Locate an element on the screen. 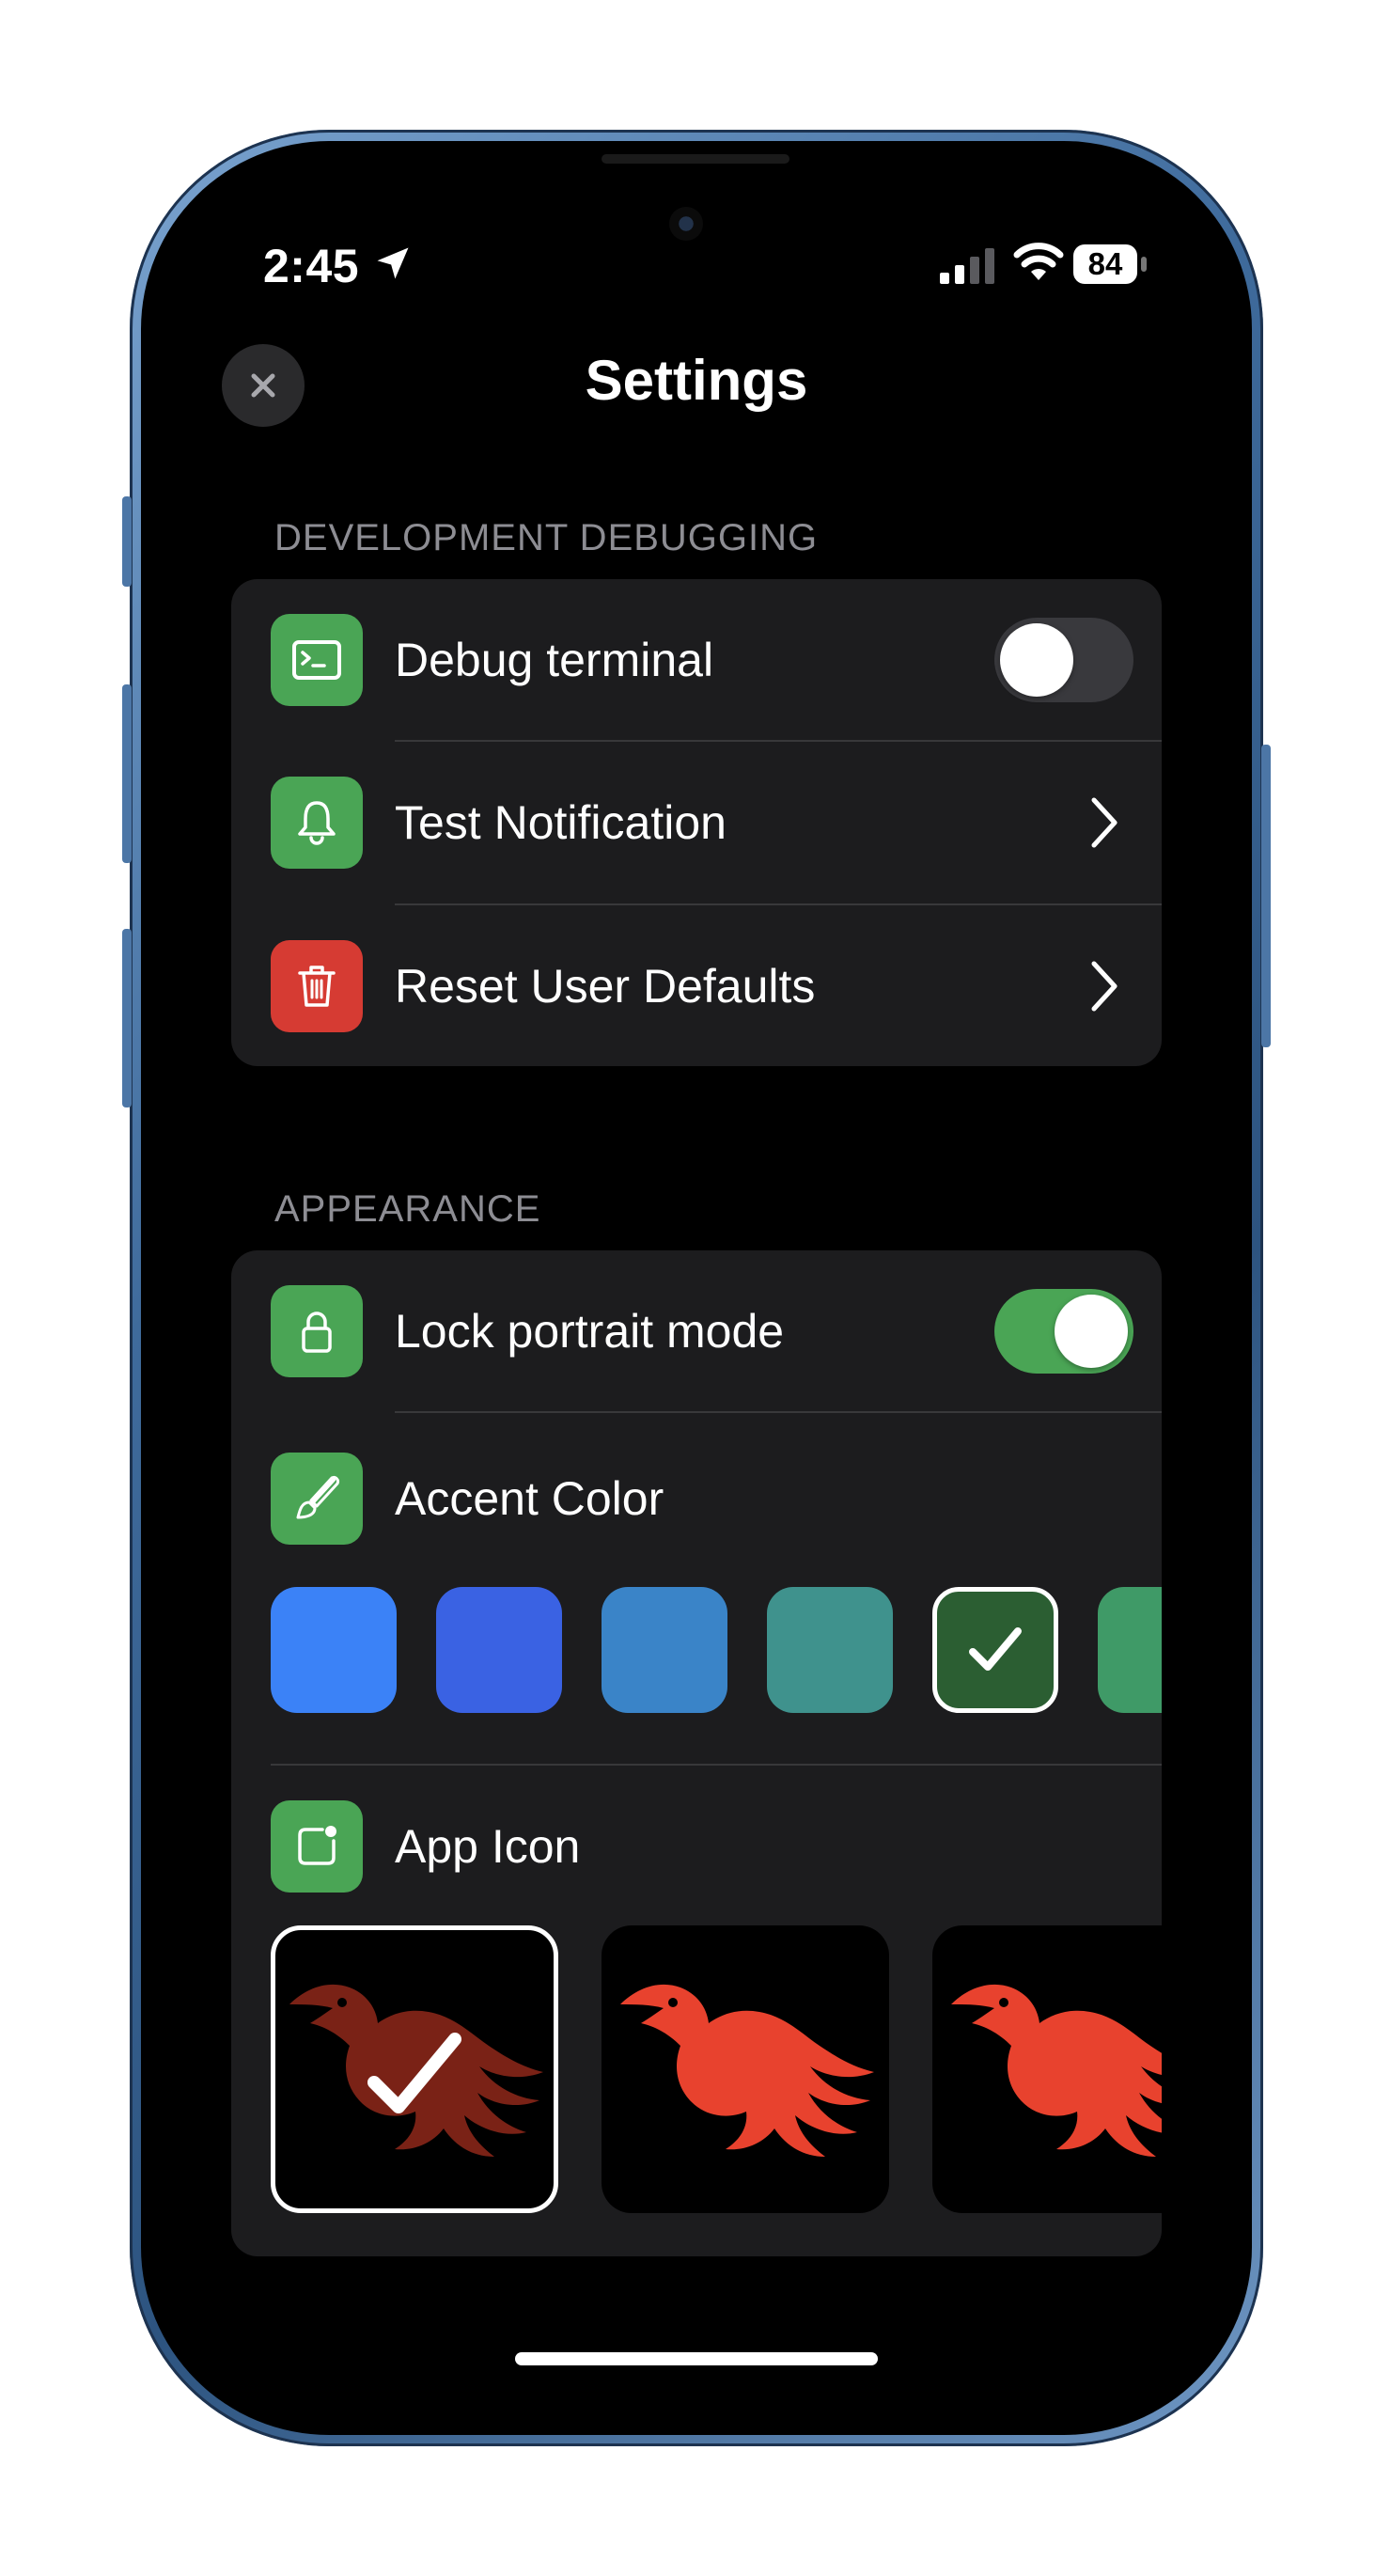  power-button is located at coordinates (1266, 896).